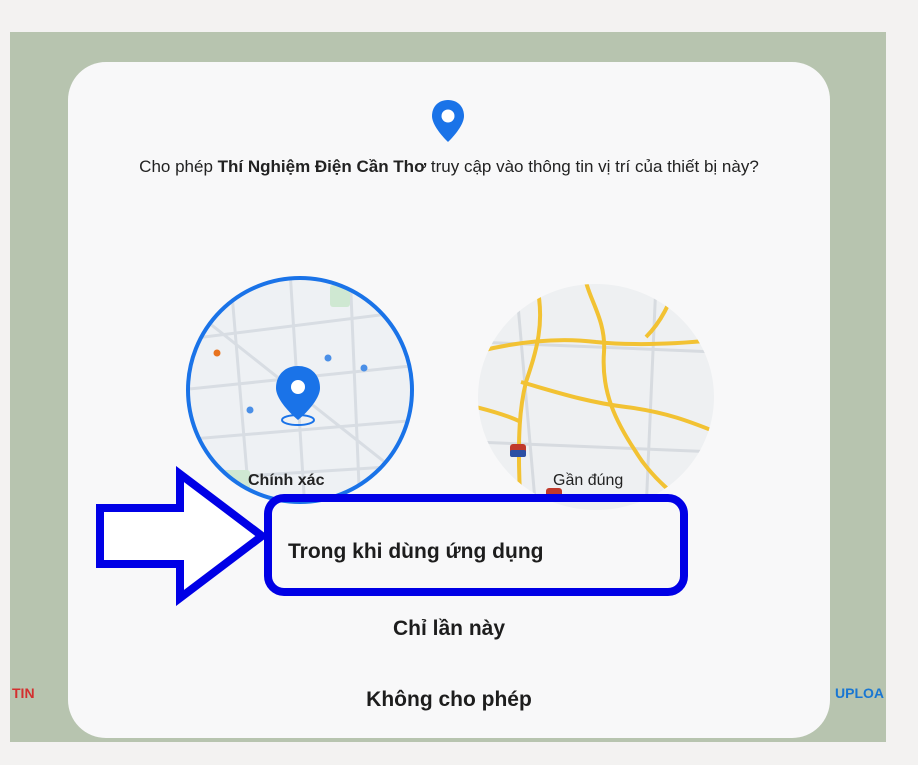 The image size is (918, 765). What do you see at coordinates (322, 166) in the screenshot?
I see `app-name: Thí Nghiệm Điện Cần Thơ` at bounding box center [322, 166].